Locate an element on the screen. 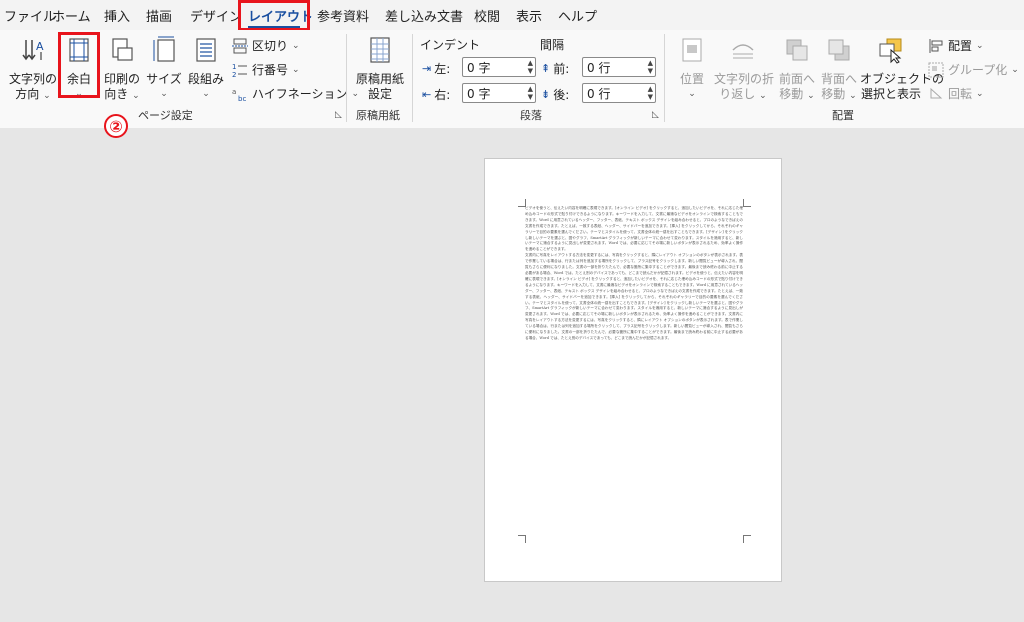 Image resolution: width=1024 pixels, height=622 pixels. manuscript-label-2: 設定 is located at coordinates (379, 94).